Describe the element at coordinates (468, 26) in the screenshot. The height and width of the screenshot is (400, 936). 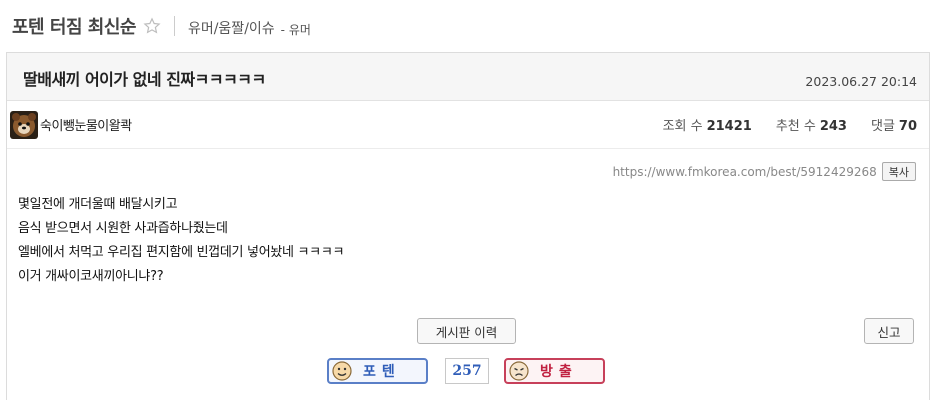
I see `board-header: 포텐 터짐 최신순 유머/움짤/이슈 - 유머` at that location.